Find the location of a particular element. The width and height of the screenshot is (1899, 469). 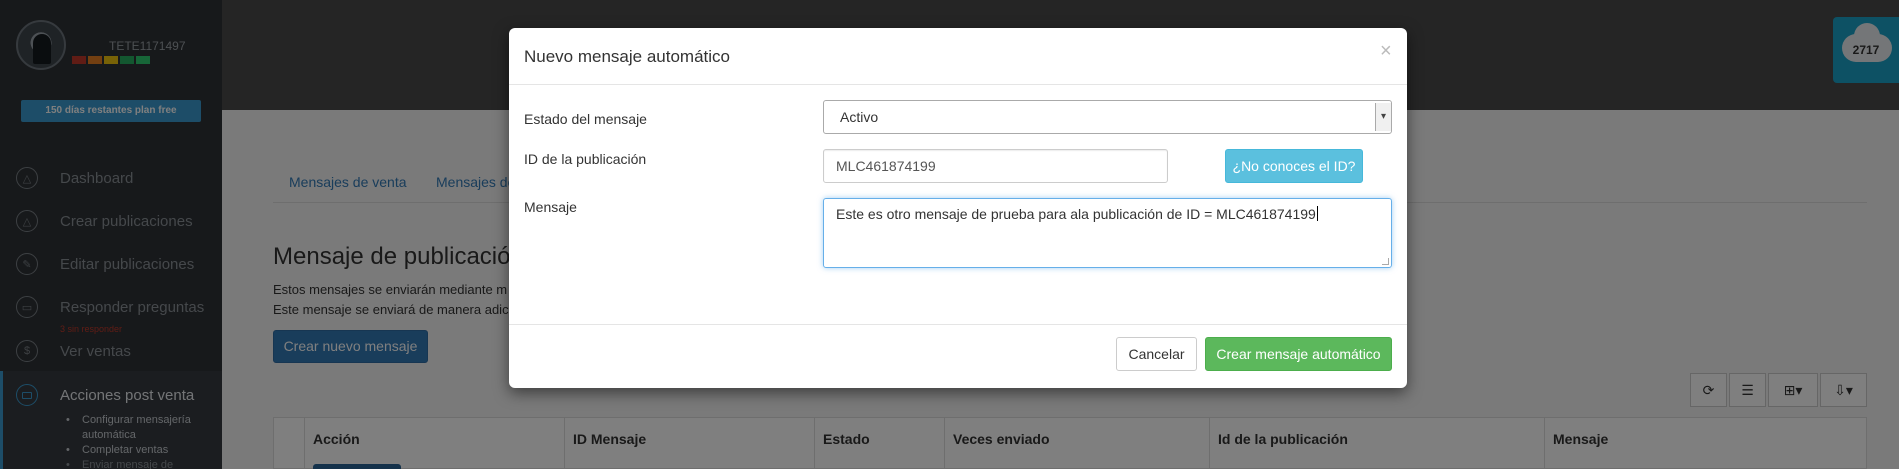

chevron-down-icon: ▾ is located at coordinates (1383, 117).